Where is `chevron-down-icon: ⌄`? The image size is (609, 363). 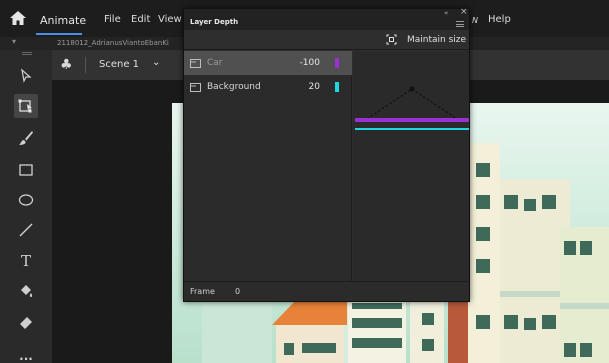 chevron-down-icon: ⌄ is located at coordinates (156, 62).